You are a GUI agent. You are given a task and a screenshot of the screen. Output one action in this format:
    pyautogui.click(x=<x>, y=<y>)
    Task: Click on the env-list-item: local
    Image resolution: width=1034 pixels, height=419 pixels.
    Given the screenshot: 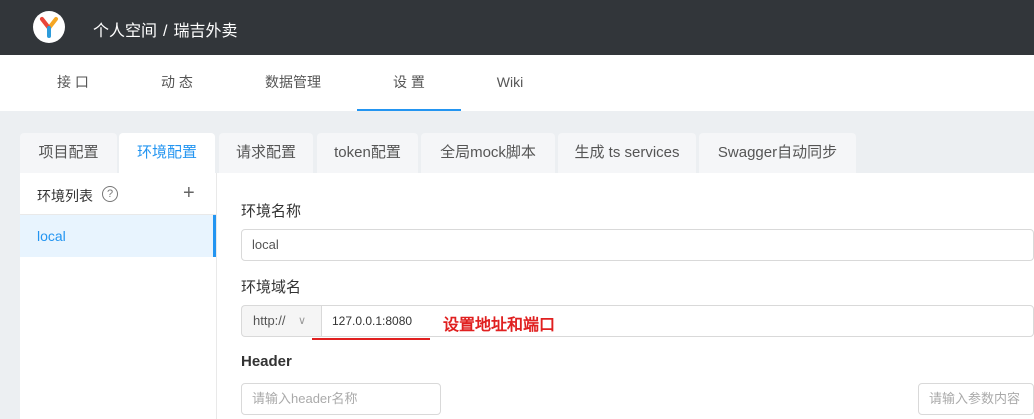 What is the action you would take?
    pyautogui.click(x=118, y=236)
    